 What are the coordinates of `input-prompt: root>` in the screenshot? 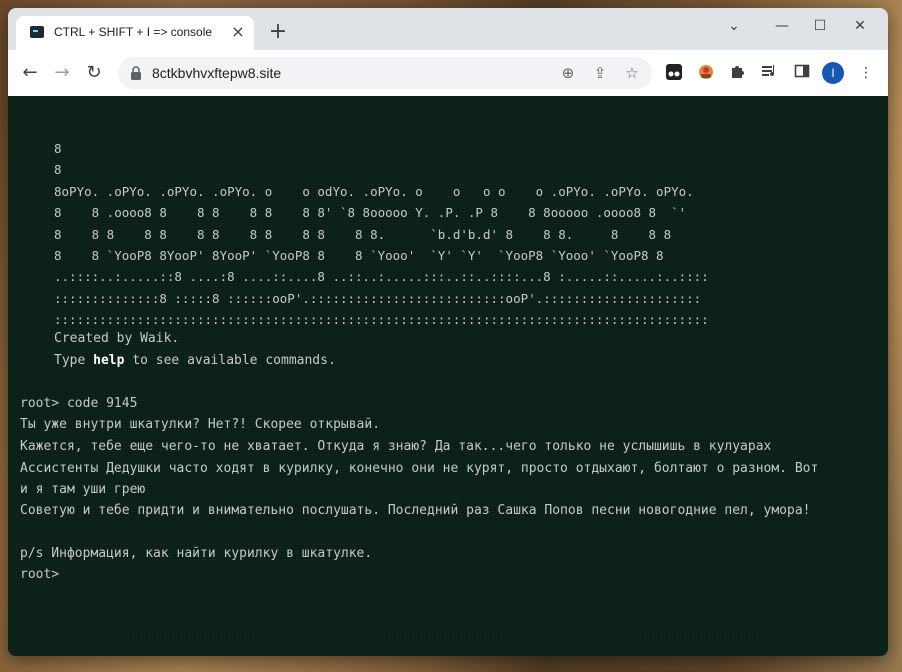 It's located at (39, 574).